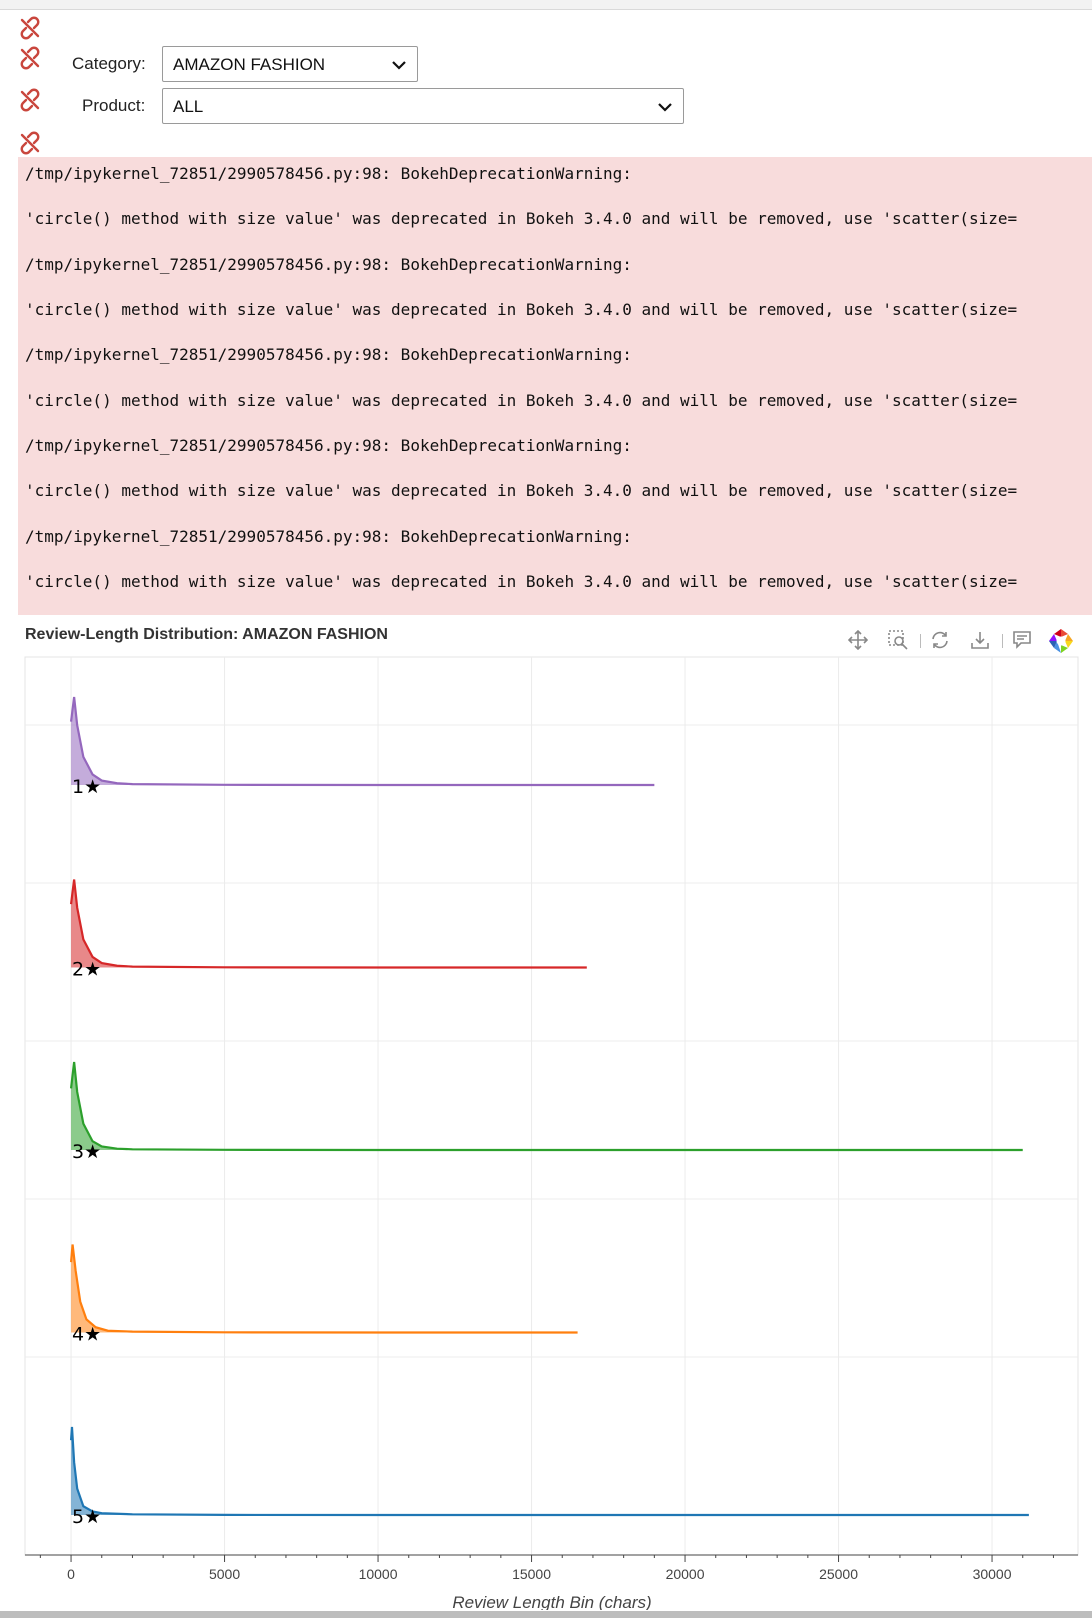 The height and width of the screenshot is (1618, 1092). What do you see at coordinates (86, 1335) in the screenshot?
I see `series-label: 4★` at bounding box center [86, 1335].